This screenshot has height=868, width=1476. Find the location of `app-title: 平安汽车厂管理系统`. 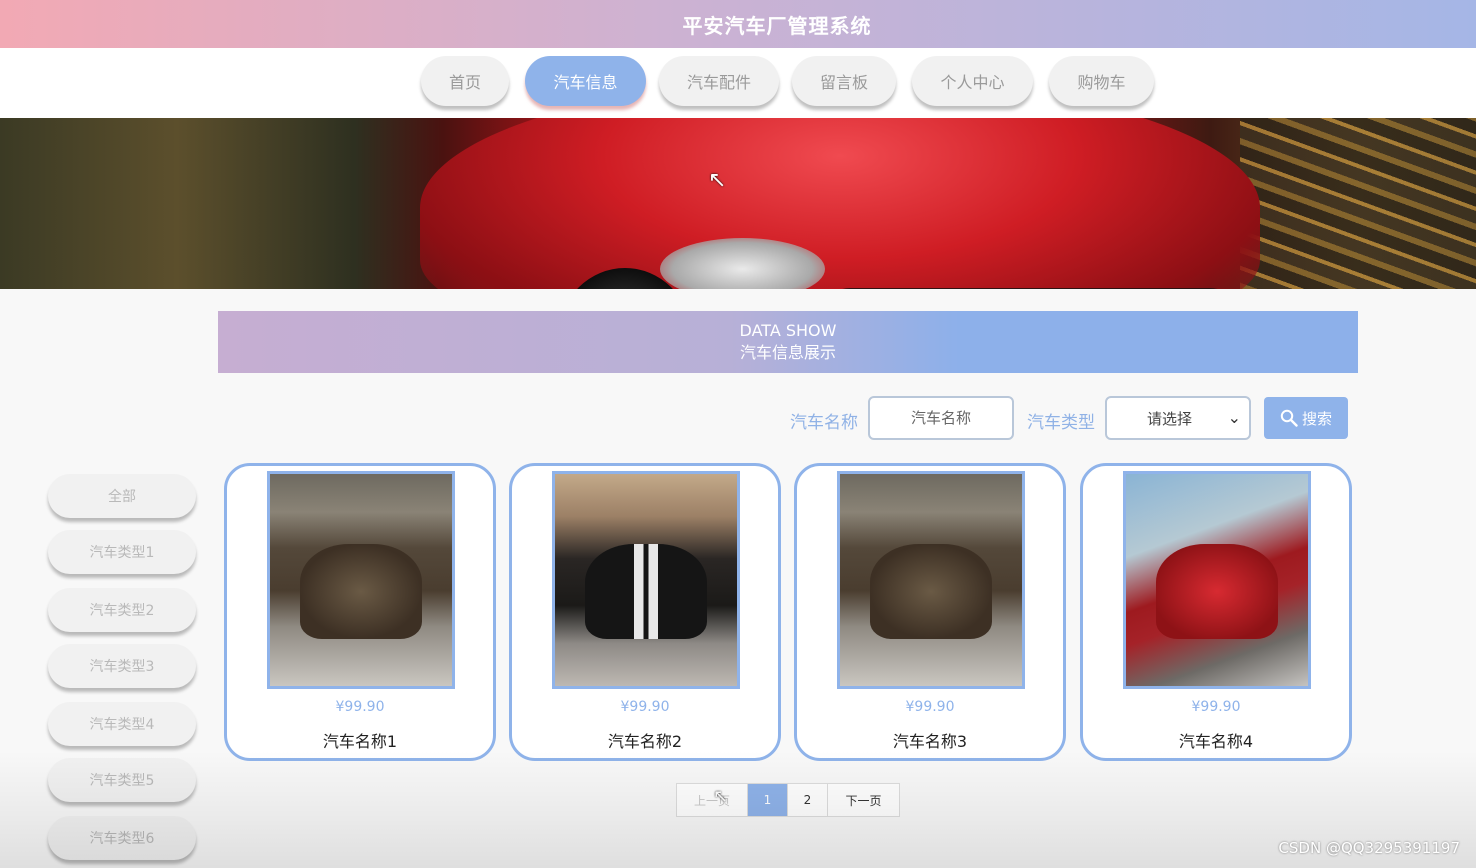

app-title: 平安汽车厂管理系统 is located at coordinates (777, 25).